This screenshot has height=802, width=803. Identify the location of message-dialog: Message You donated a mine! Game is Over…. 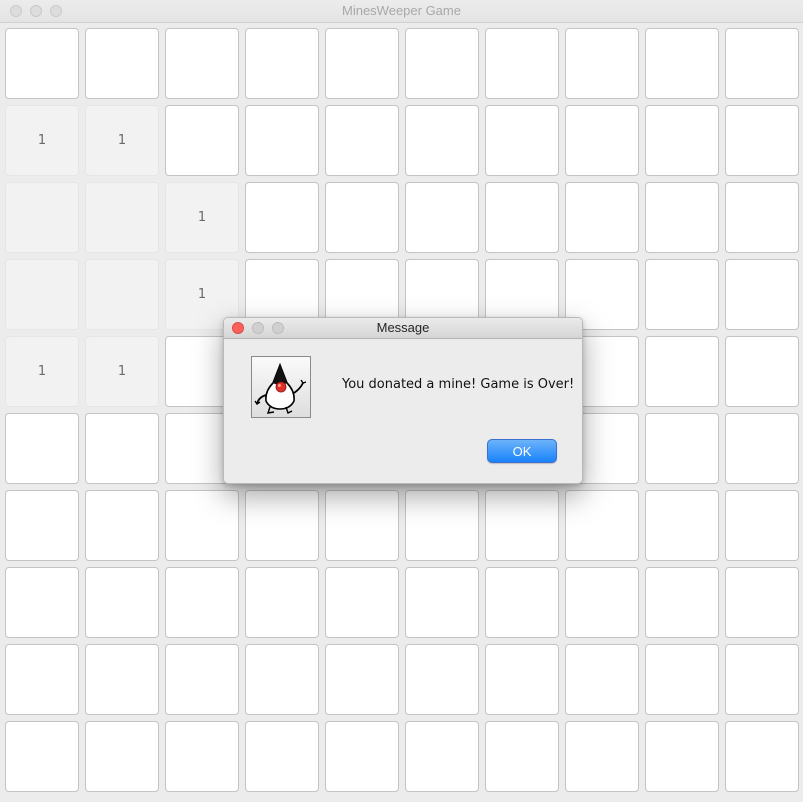
(403, 400).